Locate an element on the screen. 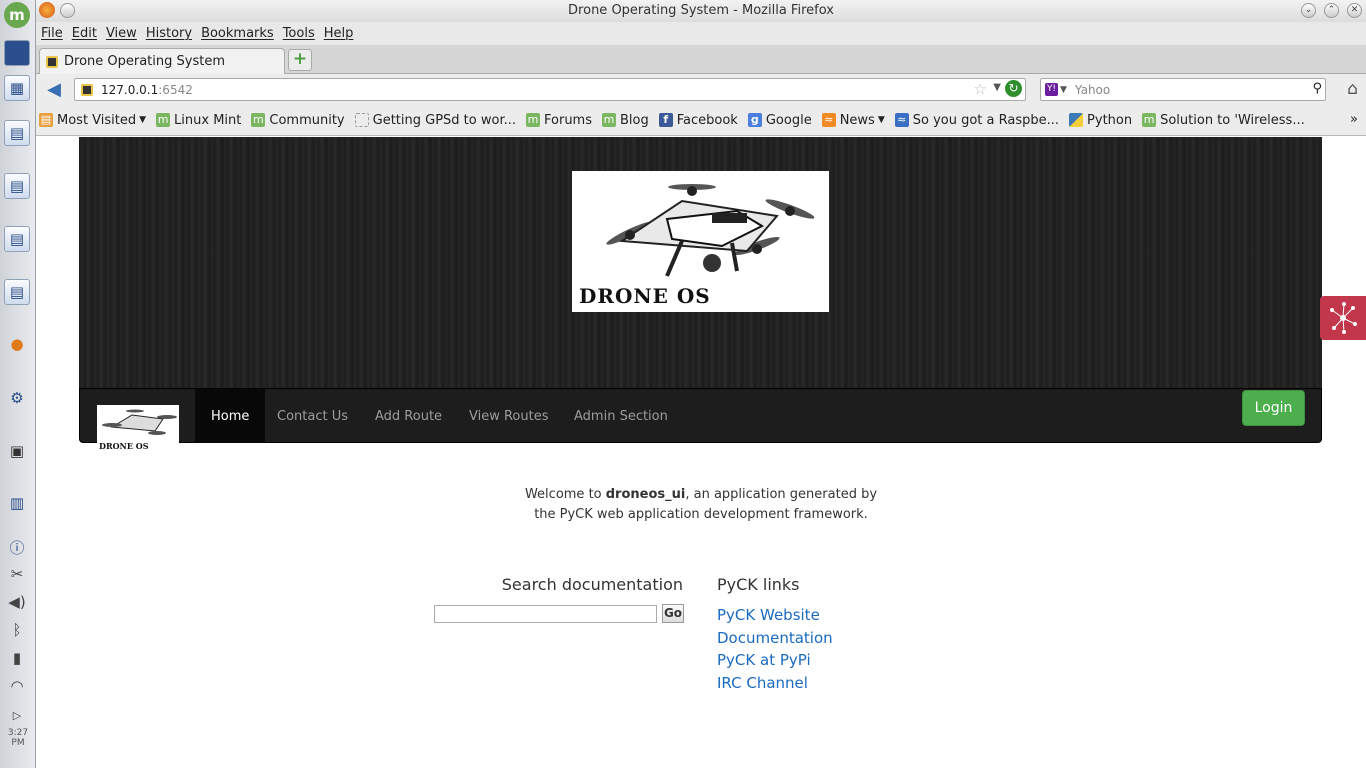  menu-help: Help is located at coordinates (339, 33).